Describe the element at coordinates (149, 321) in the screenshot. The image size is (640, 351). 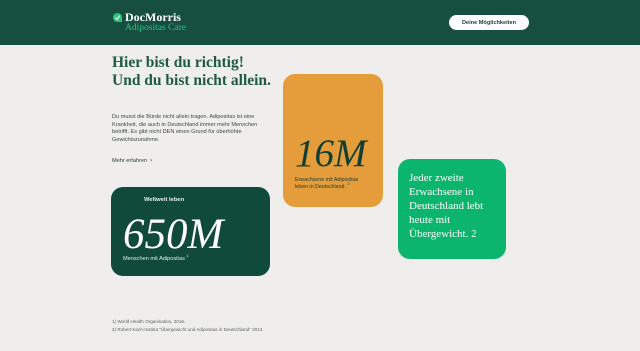
I see `footnote-1: 1) World Health Organisation, 2016.` at that location.